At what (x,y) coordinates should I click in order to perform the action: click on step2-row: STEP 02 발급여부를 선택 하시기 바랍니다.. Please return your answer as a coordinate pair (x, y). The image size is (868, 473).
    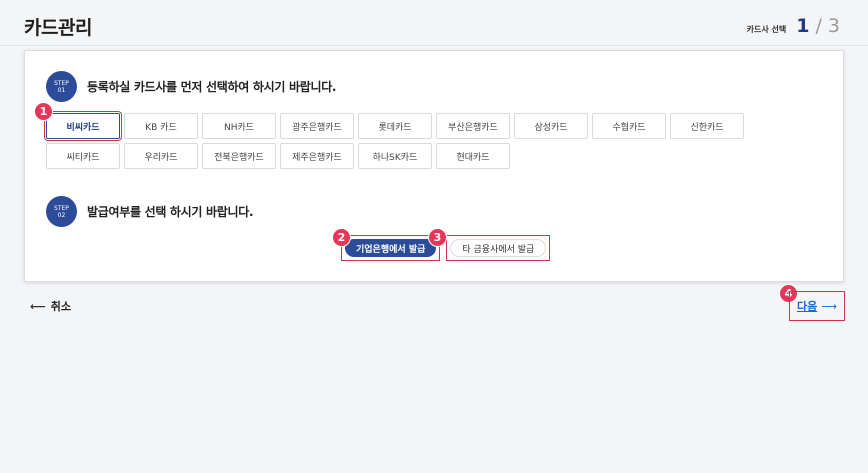
    Looking at the image, I should click on (150, 211).